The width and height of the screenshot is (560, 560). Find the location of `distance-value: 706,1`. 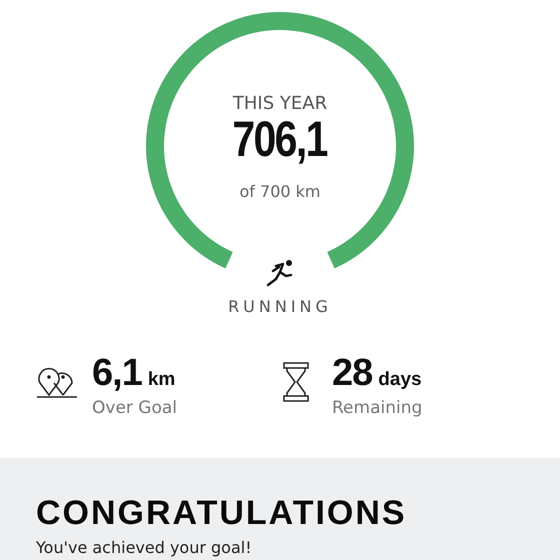

distance-value: 706,1 is located at coordinates (280, 139).